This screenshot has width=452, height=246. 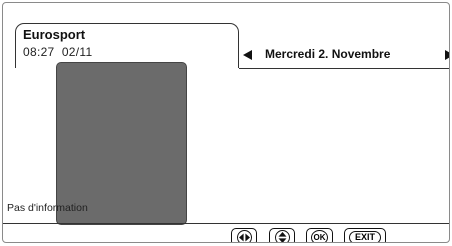 What do you see at coordinates (226, 223) in the screenshot?
I see `footer-divider` at bounding box center [226, 223].